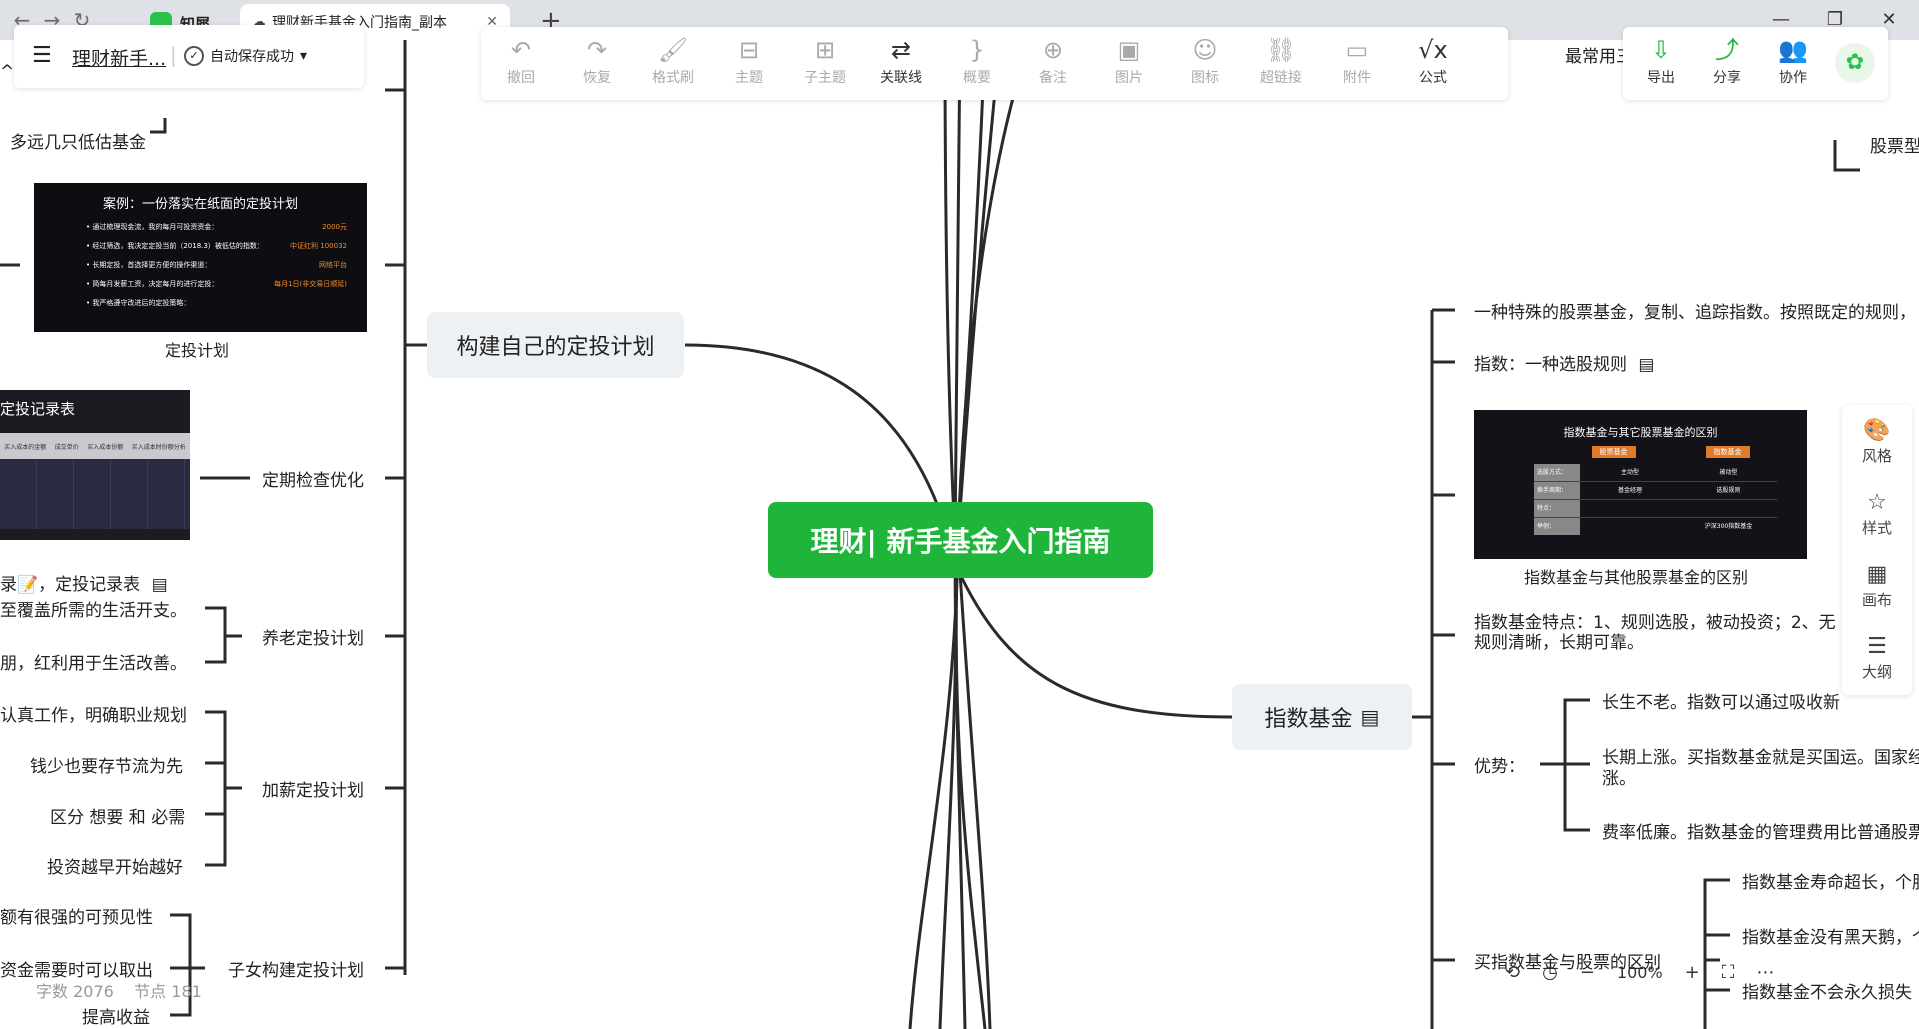  I want to click on raise-item: 认真工作，明确职业规划, so click(93, 713).